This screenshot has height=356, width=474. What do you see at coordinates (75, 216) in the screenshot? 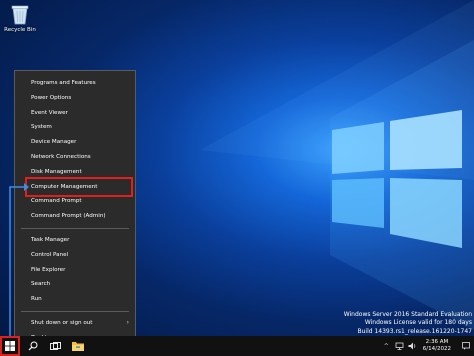
I see `menu-item-command-prompt-admin: Command Prompt (Admin)` at bounding box center [75, 216].